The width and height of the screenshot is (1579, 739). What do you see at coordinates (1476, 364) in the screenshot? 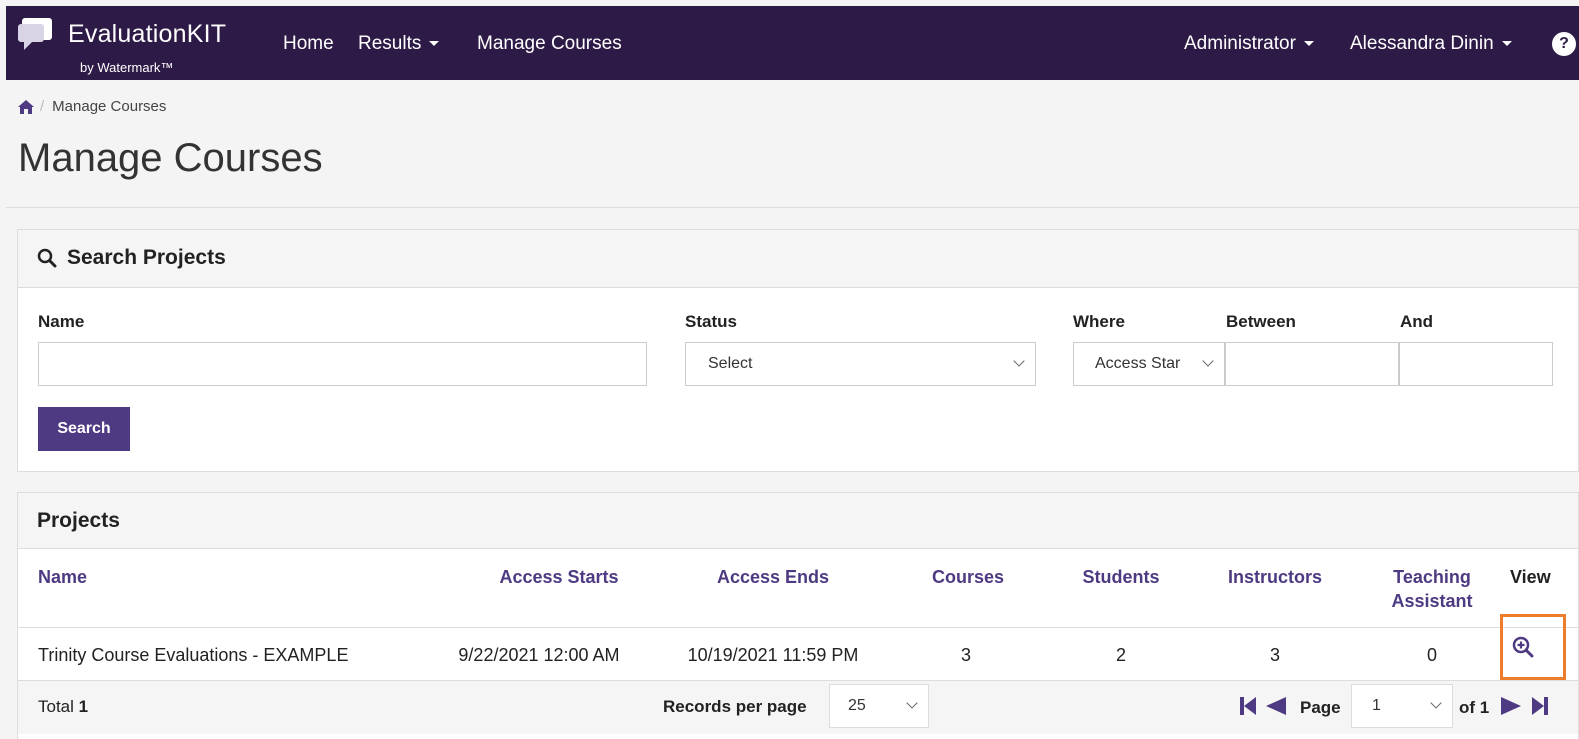
I see `and-input` at bounding box center [1476, 364].